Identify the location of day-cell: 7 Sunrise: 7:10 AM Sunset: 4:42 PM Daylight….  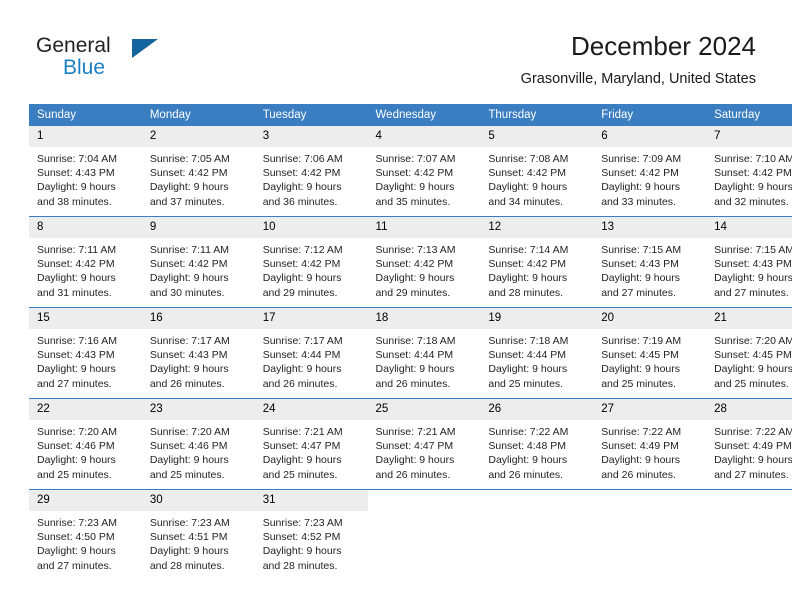
(749, 171).